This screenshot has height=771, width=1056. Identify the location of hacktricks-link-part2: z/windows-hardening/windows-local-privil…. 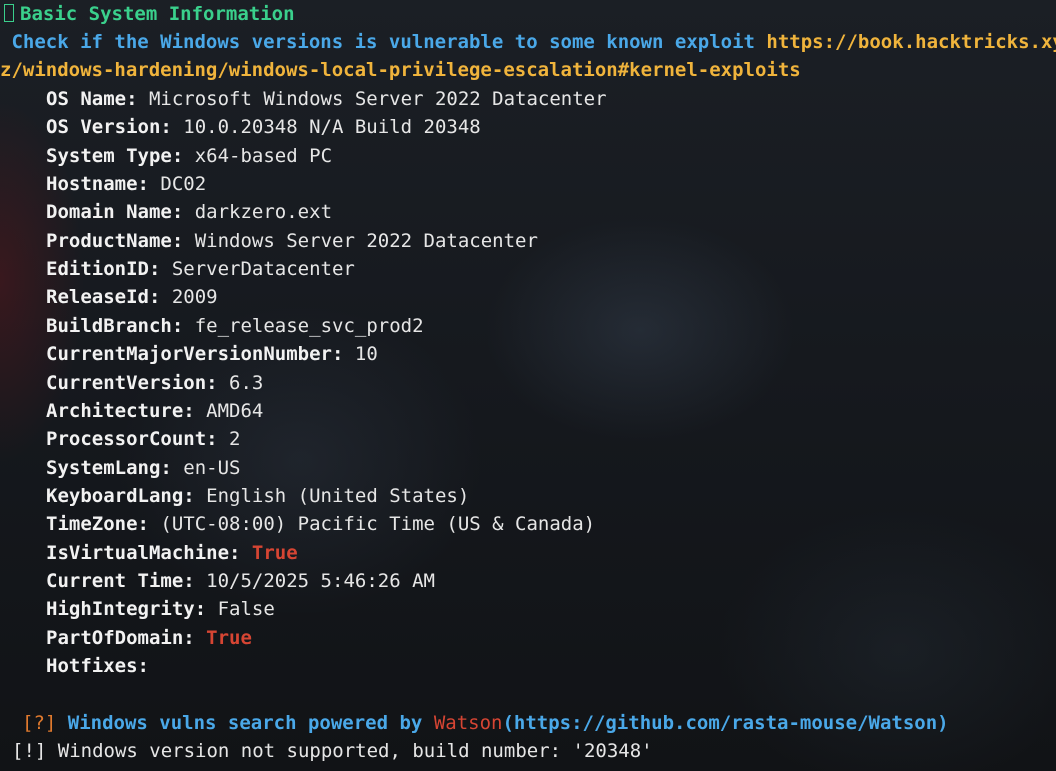
(400, 70).